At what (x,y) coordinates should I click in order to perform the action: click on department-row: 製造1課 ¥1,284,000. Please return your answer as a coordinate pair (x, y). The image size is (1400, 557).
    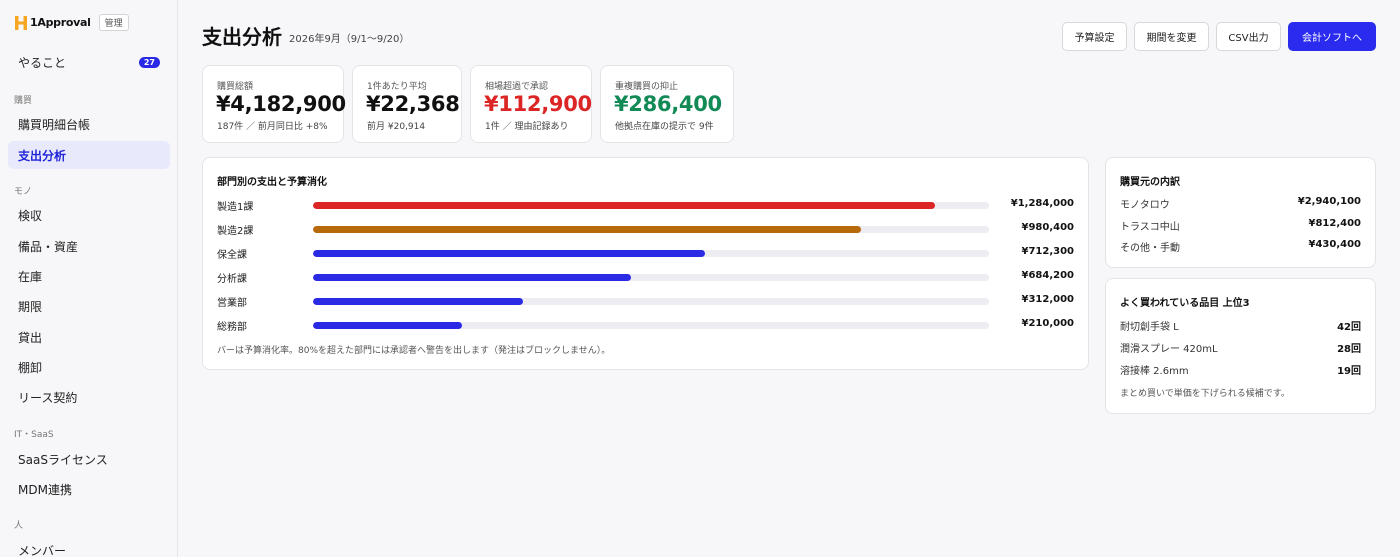
    Looking at the image, I should click on (645, 205).